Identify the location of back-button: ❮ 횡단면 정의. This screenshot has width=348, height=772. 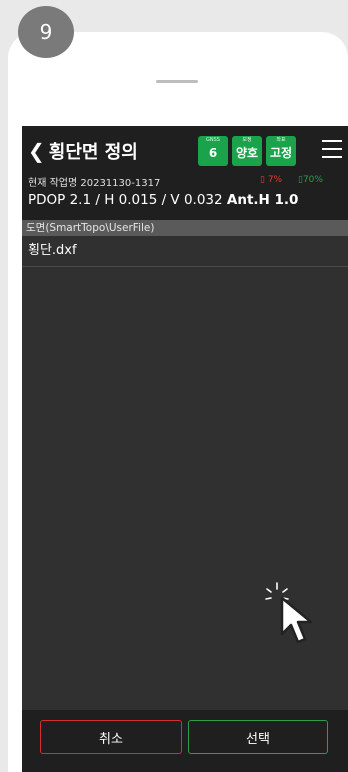
(83, 151).